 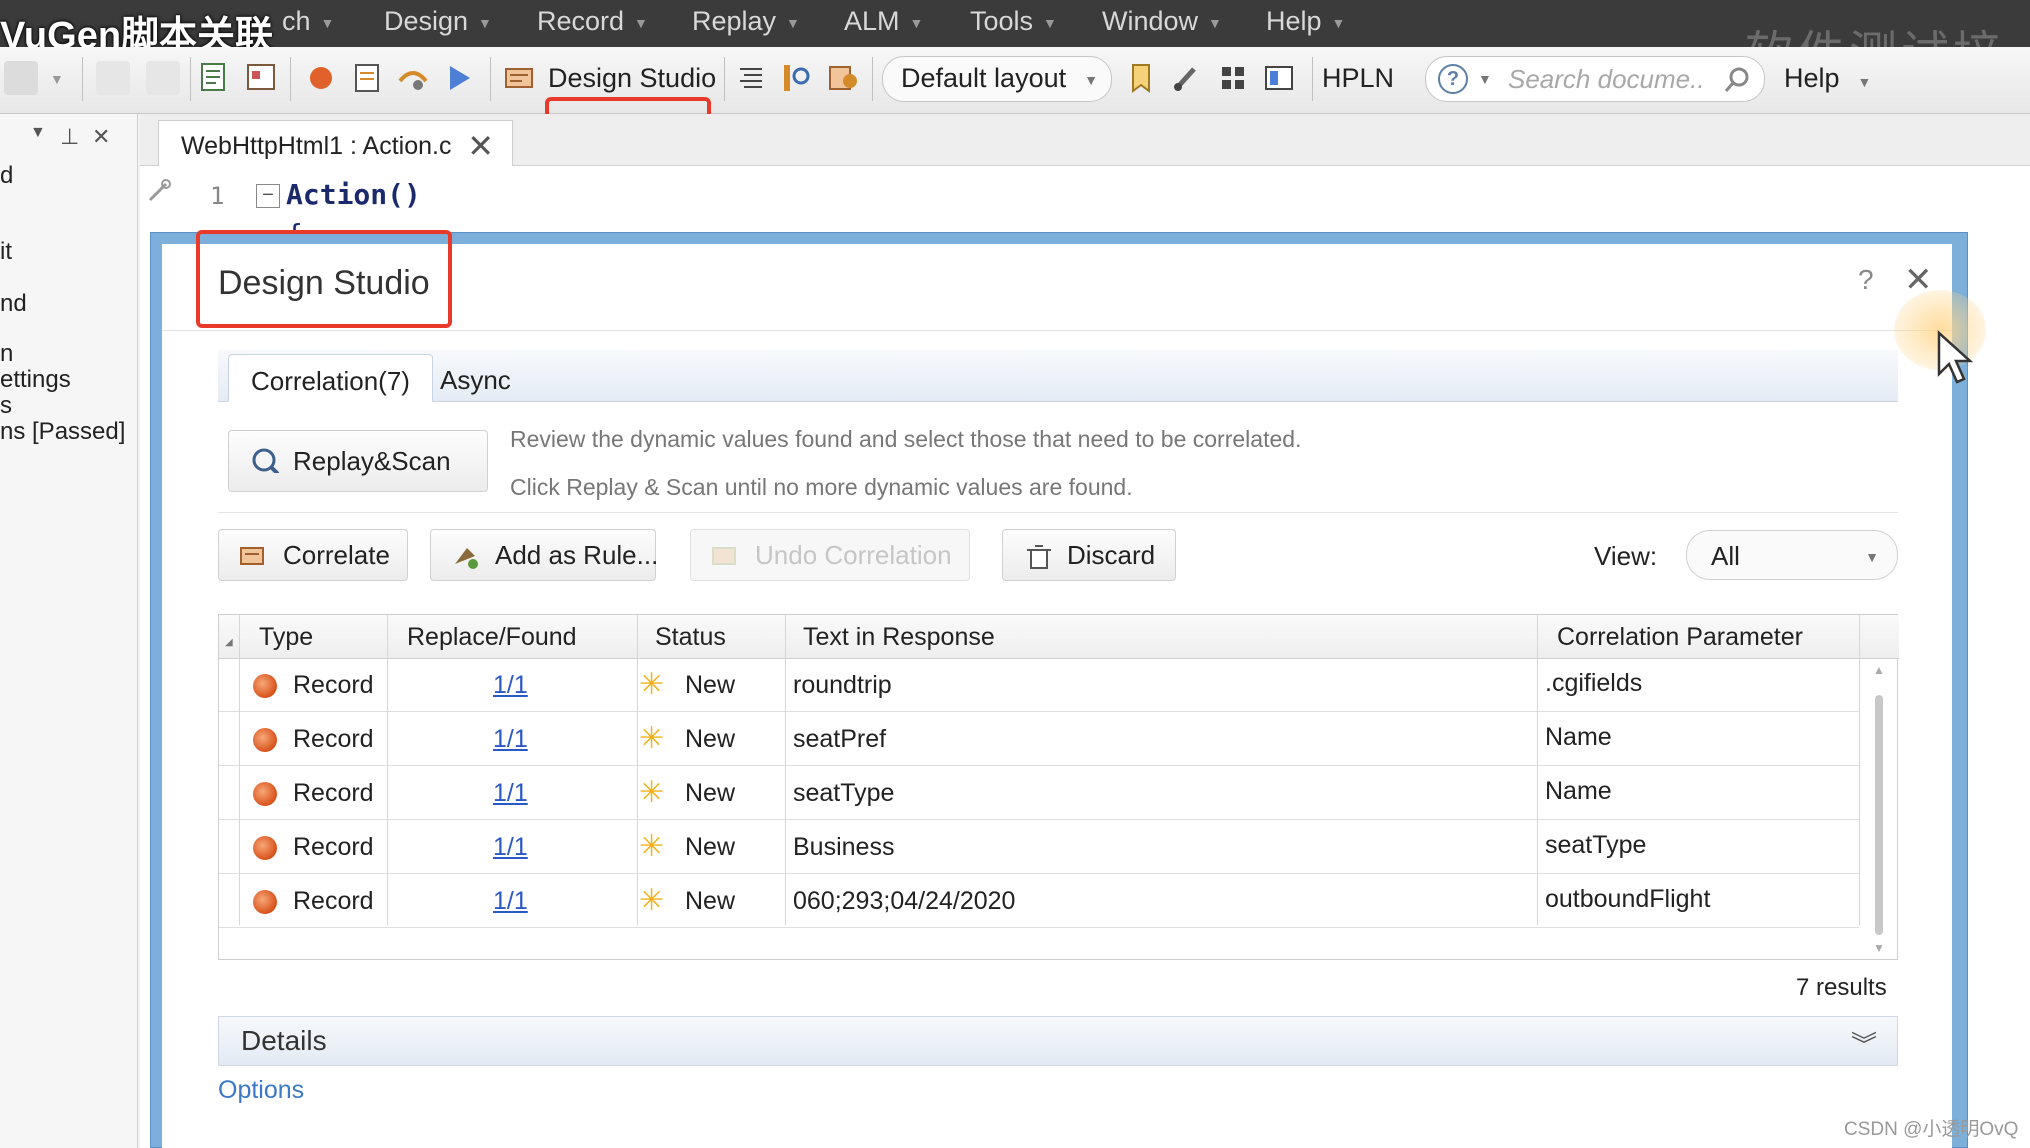 I want to click on menu-window: Window ▼, so click(x=1162, y=21).